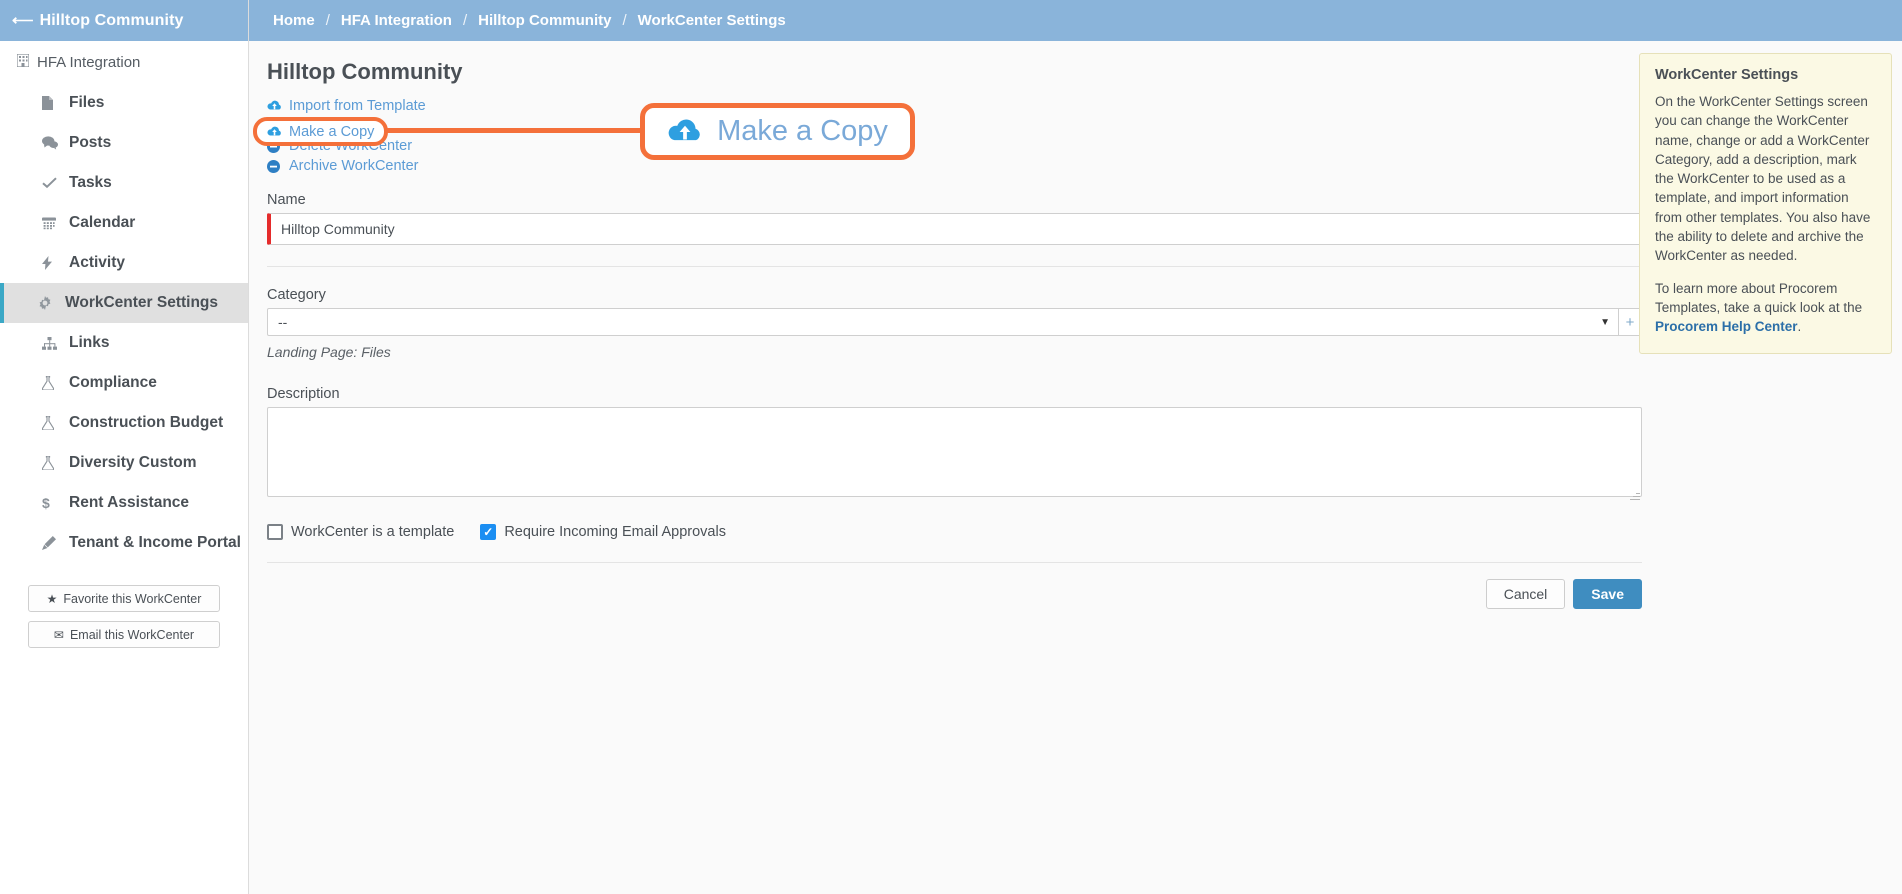 The height and width of the screenshot is (894, 1902). What do you see at coordinates (55, 503) in the screenshot?
I see `dollar-icon: $` at bounding box center [55, 503].